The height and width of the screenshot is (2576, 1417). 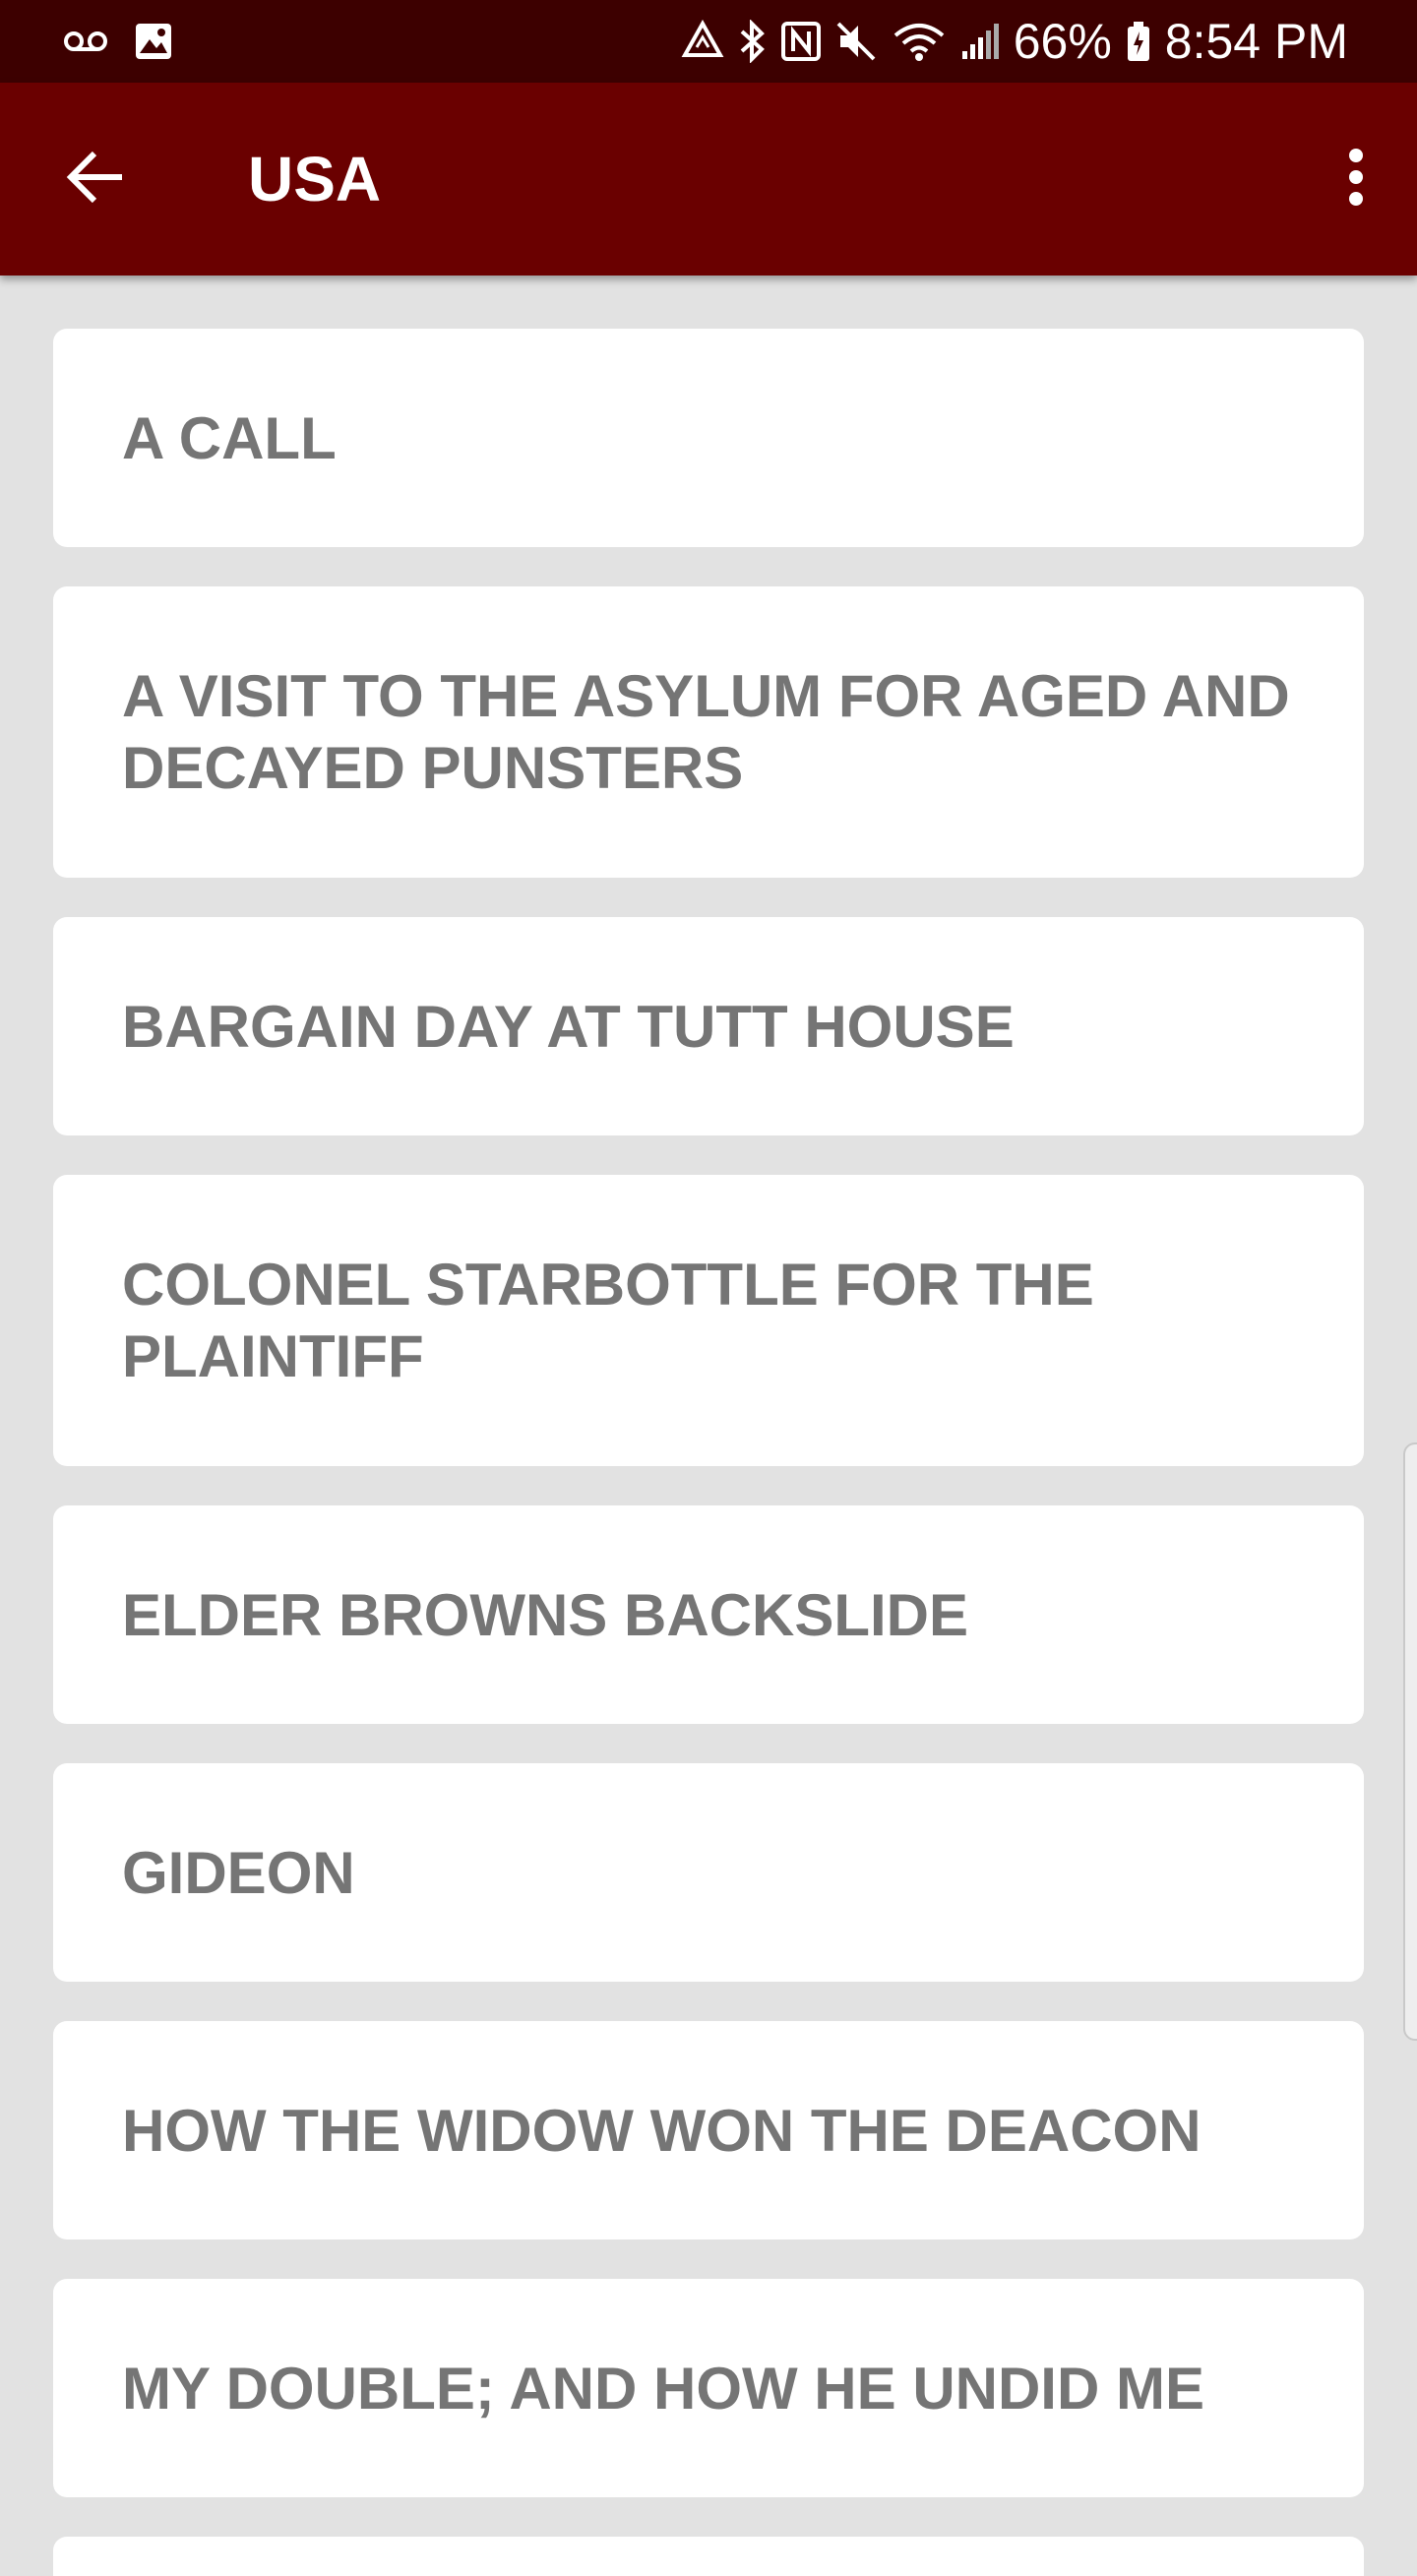 I want to click on clock: 8:54 PM, so click(x=1256, y=41).